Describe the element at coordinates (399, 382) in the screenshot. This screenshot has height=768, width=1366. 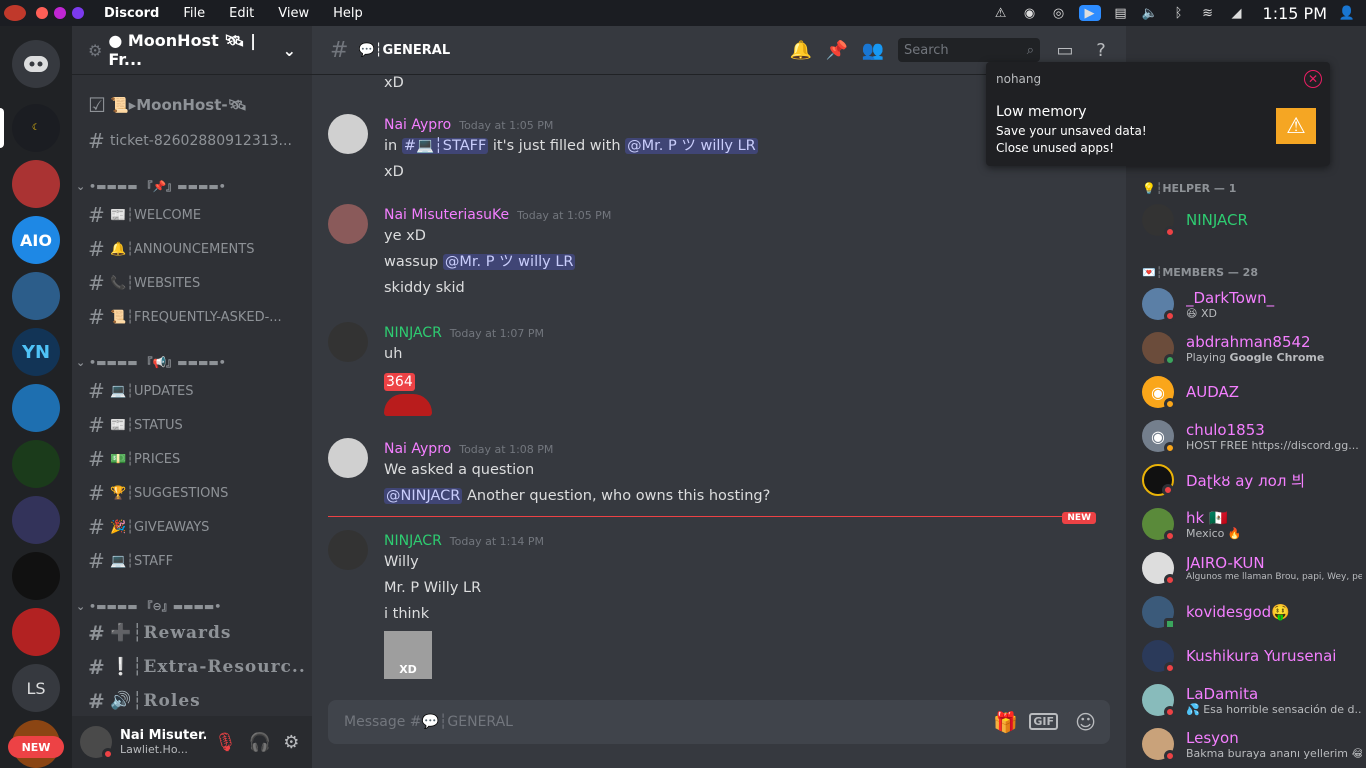
I see `emoji-364: 364` at that location.